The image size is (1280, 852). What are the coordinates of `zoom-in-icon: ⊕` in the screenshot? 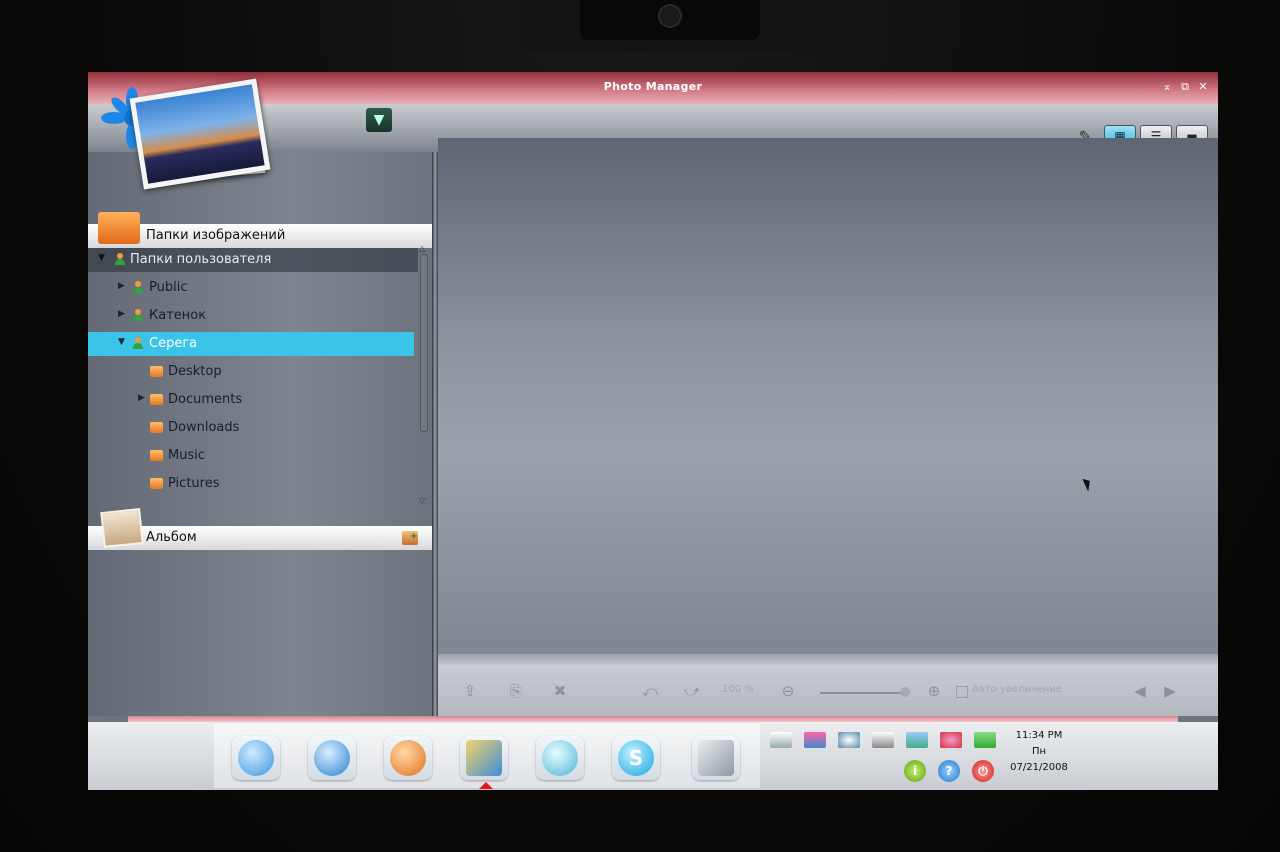 It's located at (934, 692).